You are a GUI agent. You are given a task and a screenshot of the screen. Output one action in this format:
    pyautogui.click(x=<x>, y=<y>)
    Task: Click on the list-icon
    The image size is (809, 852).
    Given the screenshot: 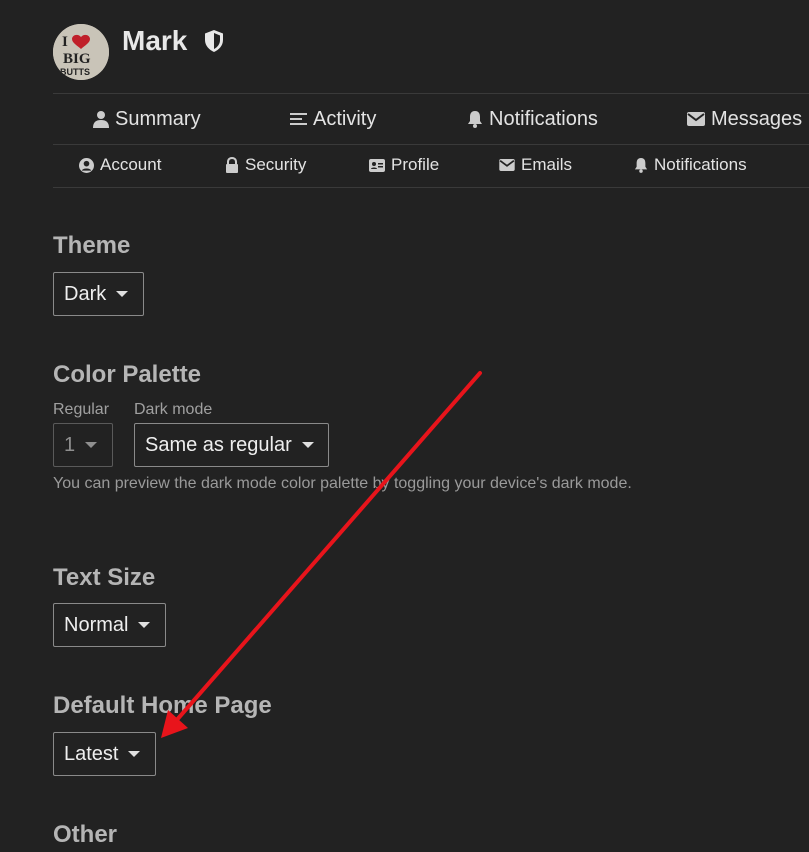 What is the action you would take?
    pyautogui.click(x=298, y=119)
    